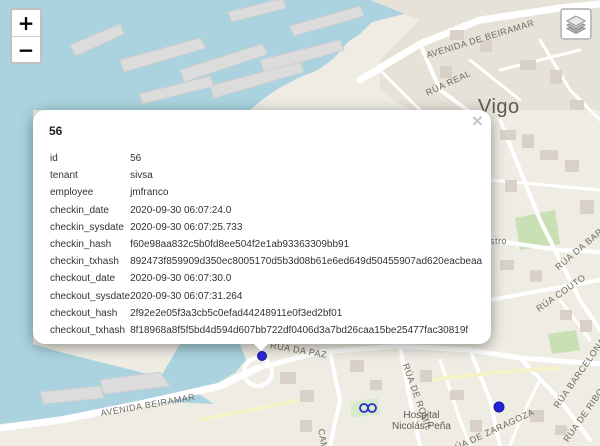 The width and height of the screenshot is (600, 446). I want to click on layers-icon, so click(576, 25).